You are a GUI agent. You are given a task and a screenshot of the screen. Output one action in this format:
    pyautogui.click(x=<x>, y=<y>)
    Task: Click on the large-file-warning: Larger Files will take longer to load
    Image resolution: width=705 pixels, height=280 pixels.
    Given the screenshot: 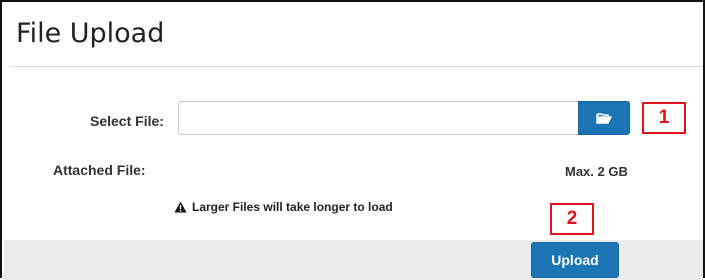 What is the action you would take?
    pyautogui.click(x=283, y=207)
    